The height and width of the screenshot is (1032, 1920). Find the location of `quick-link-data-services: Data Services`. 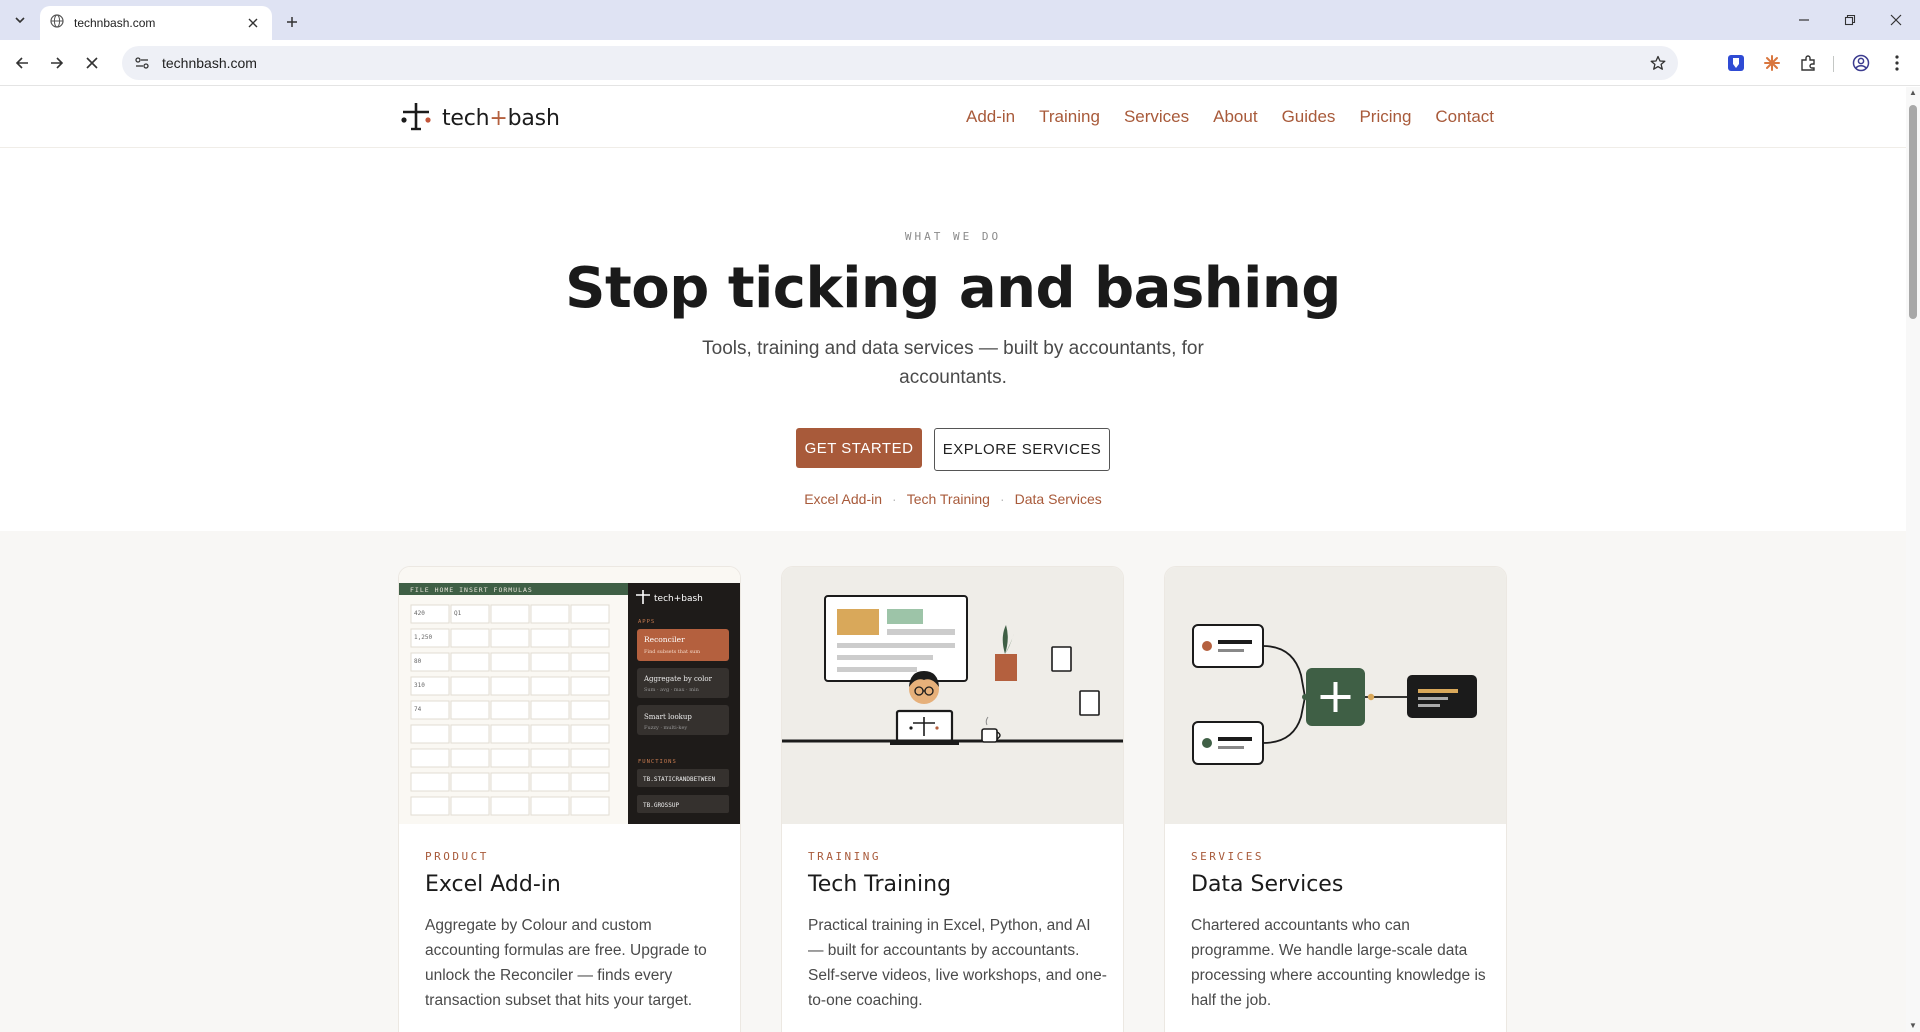

quick-link-data-services: Data Services is located at coordinates (1058, 499).